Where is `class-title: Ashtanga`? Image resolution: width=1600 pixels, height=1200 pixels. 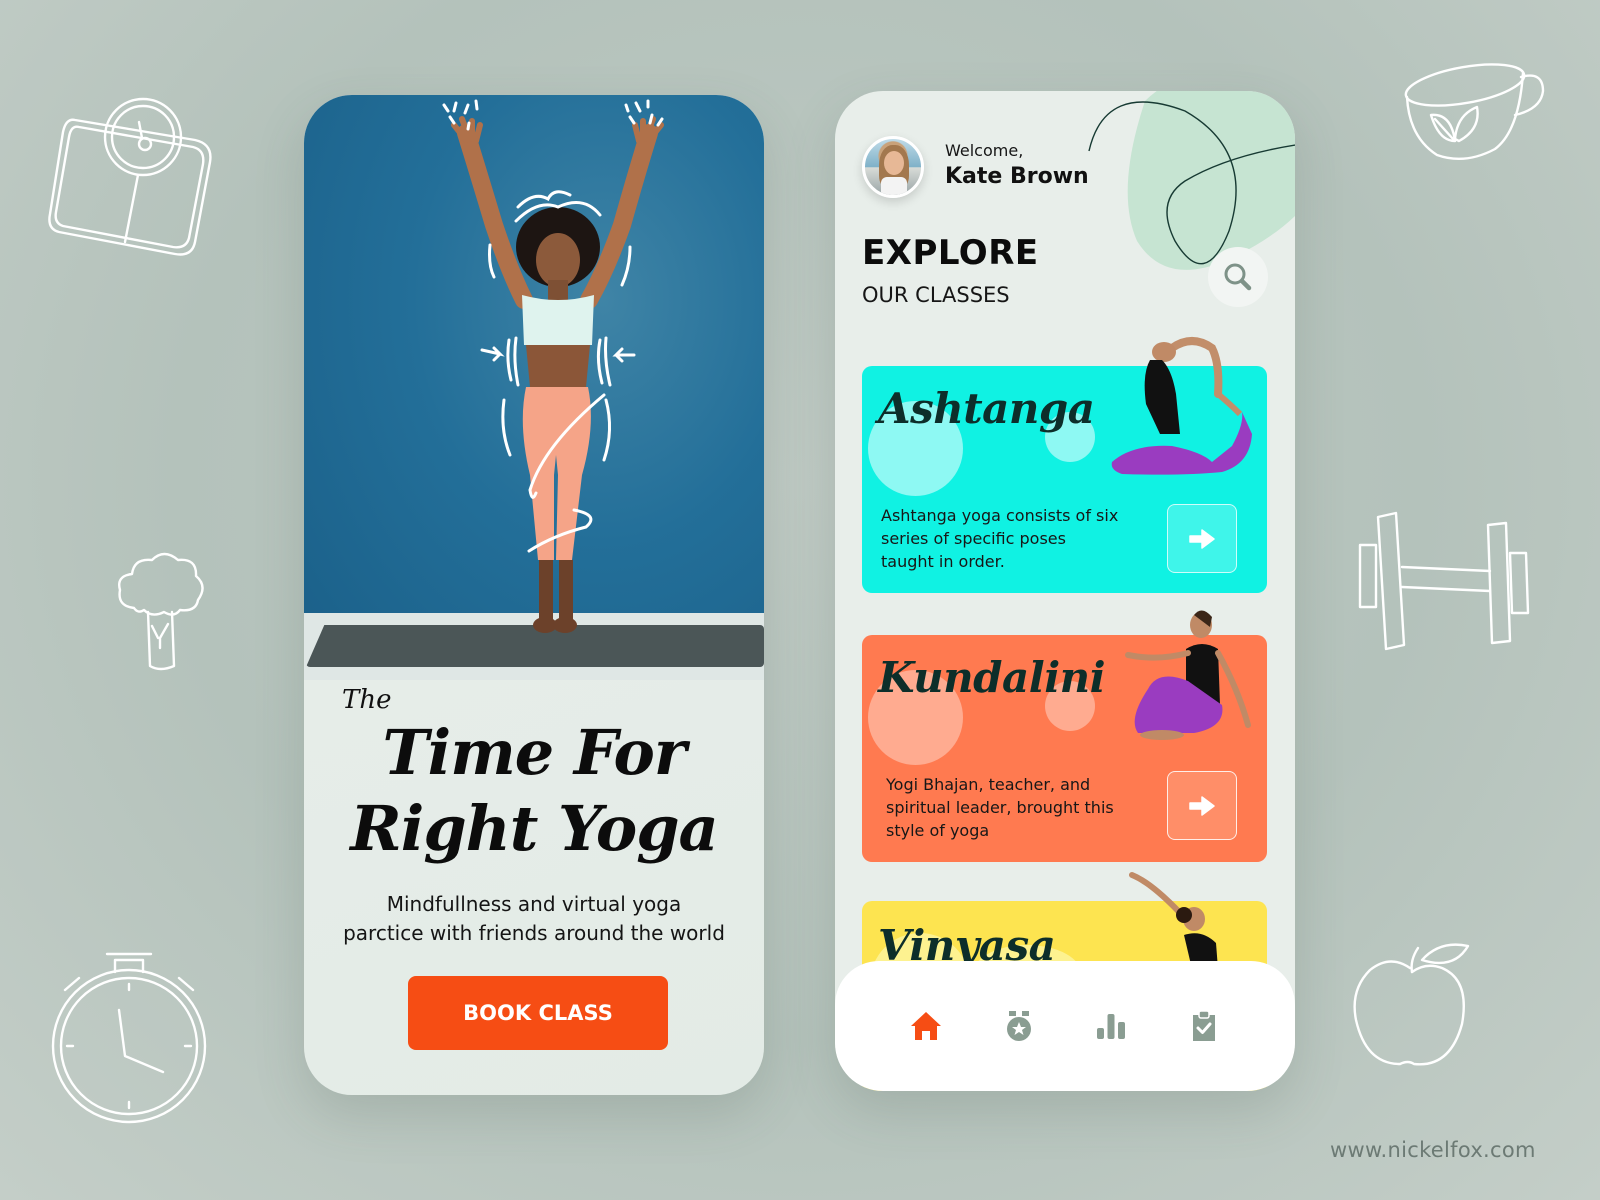 class-title: Ashtanga is located at coordinates (986, 408).